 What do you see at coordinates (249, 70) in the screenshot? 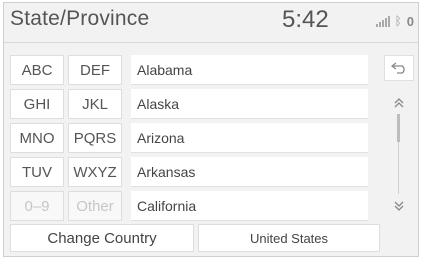
I see `list-item: Alabama` at bounding box center [249, 70].